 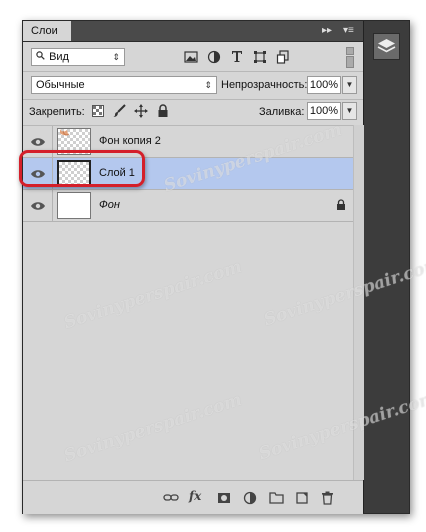 I want to click on fill-dropdown-button: ▼, so click(x=349, y=111).